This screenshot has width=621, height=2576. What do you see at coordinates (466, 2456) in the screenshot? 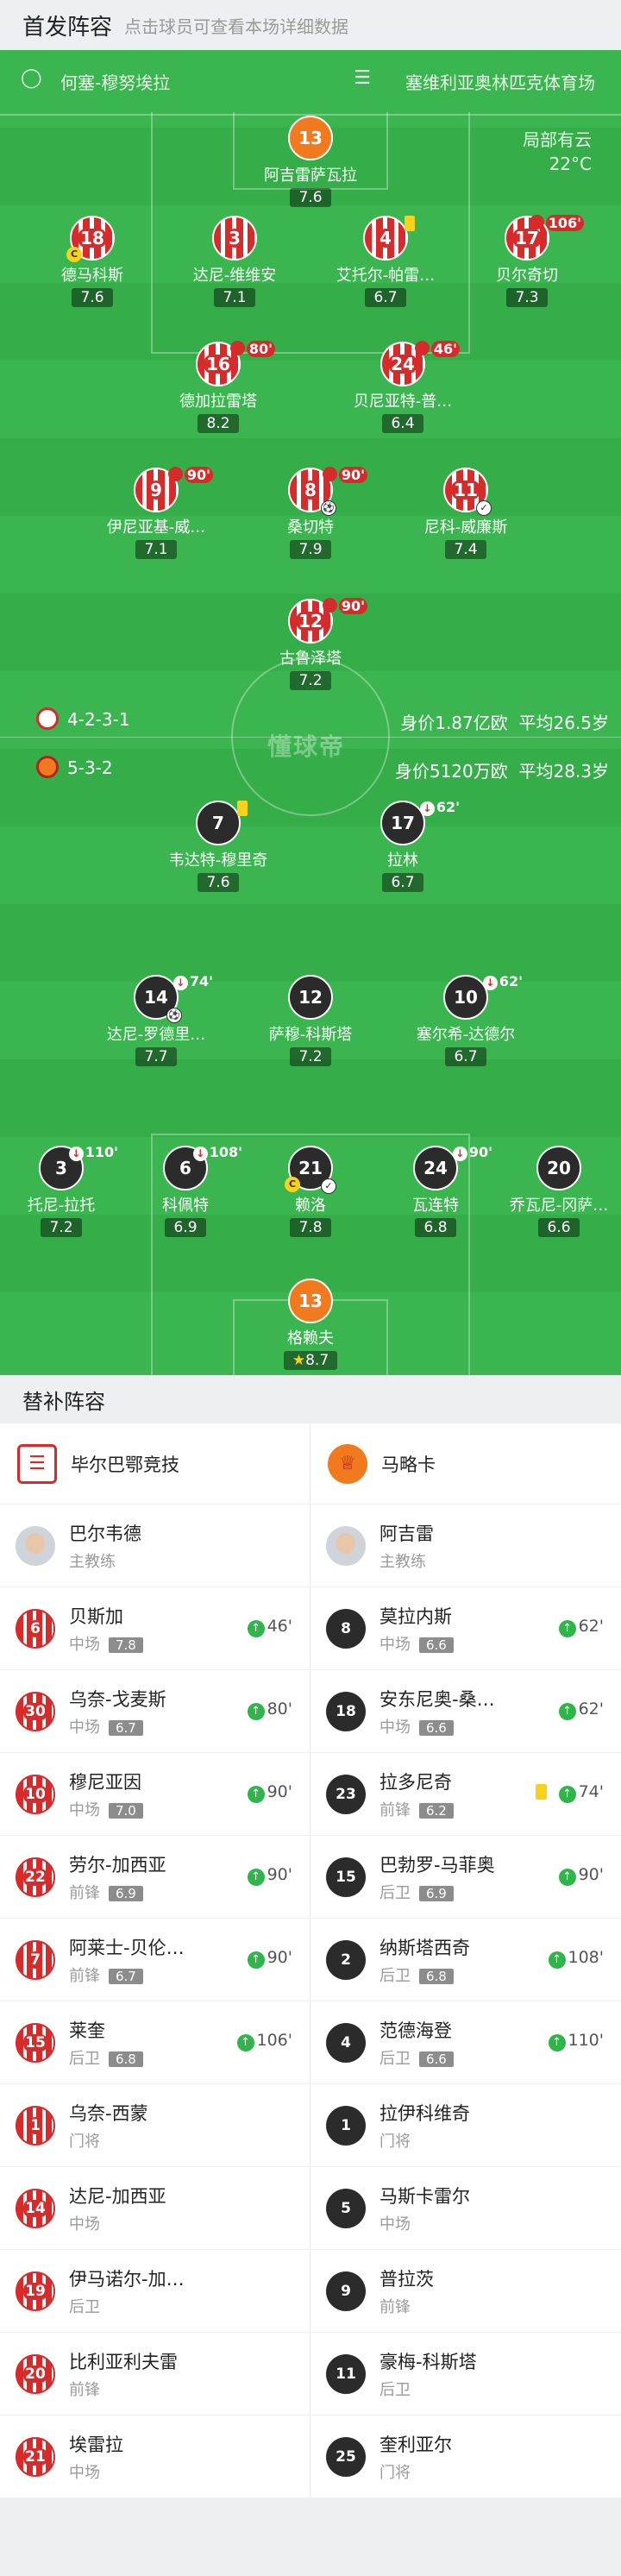
I see `away-sub: 25 奎利亚尔 门将` at bounding box center [466, 2456].